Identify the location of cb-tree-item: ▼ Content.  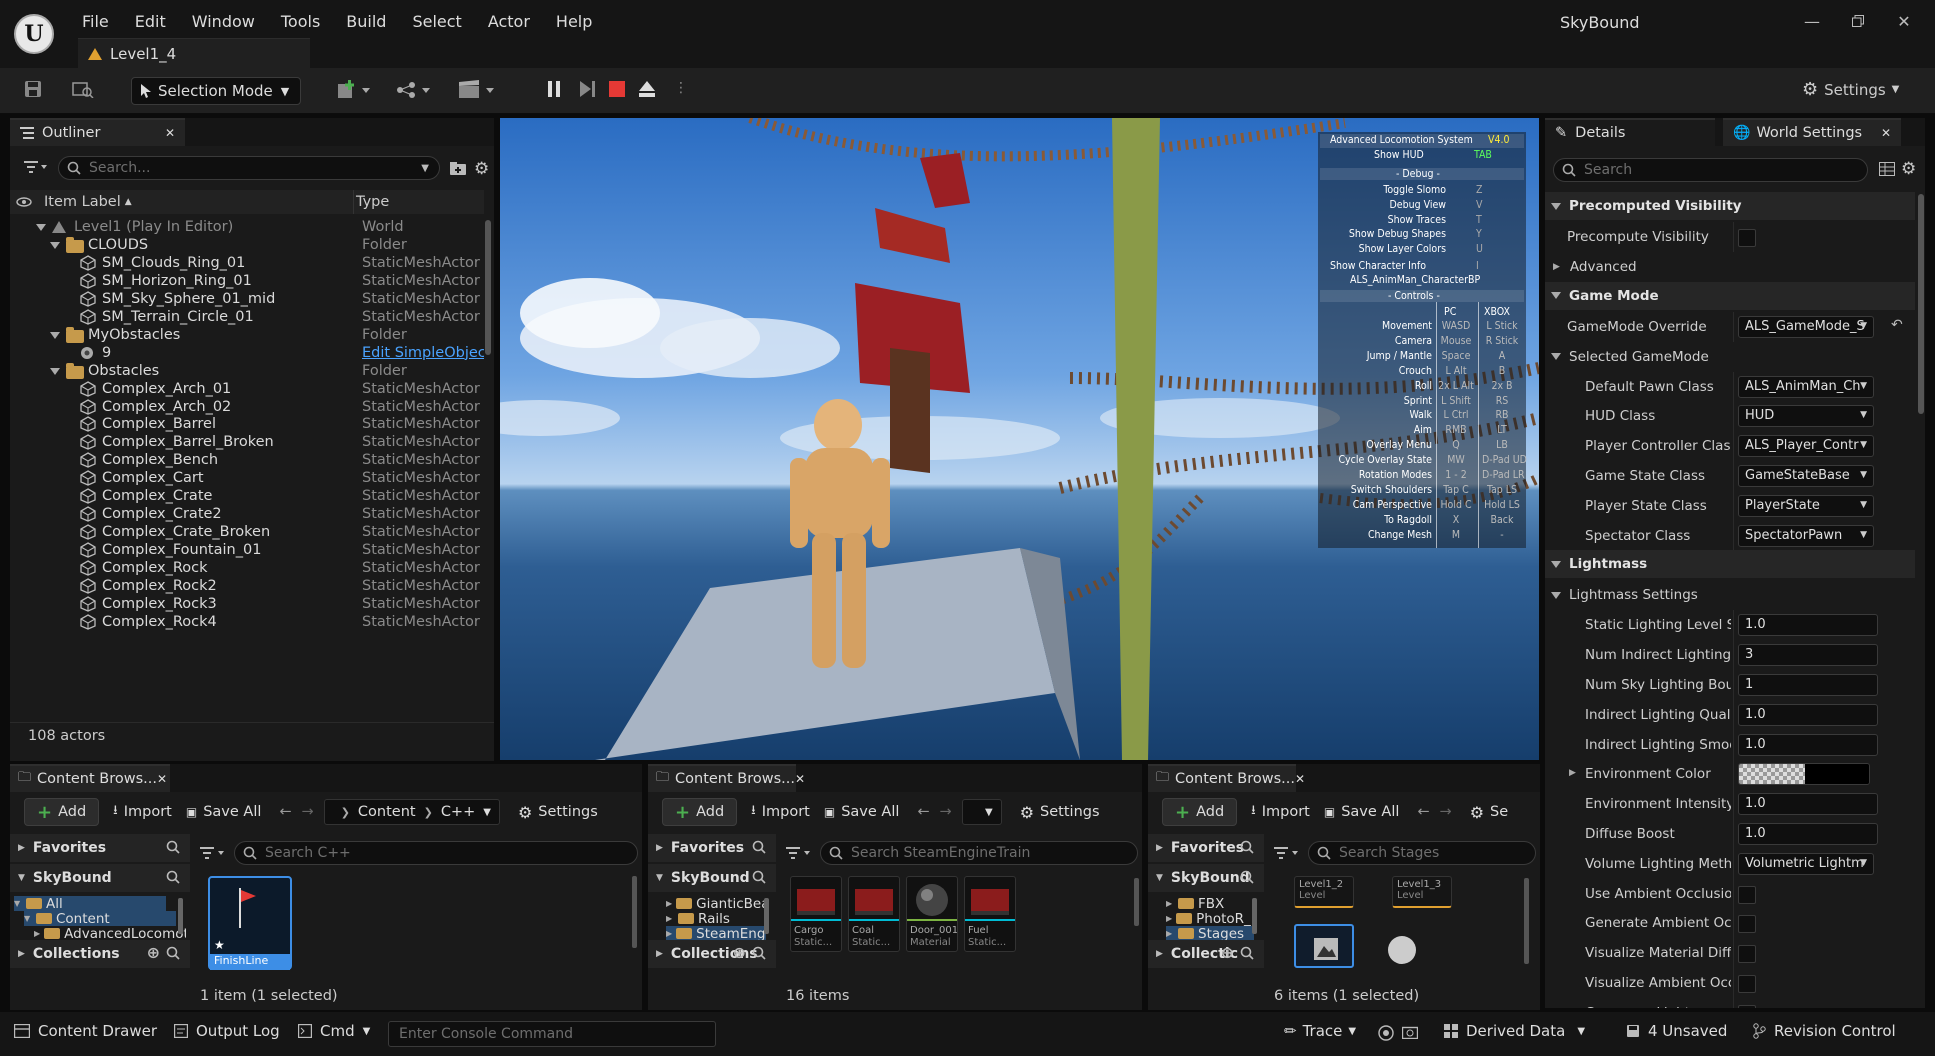
(100, 918).